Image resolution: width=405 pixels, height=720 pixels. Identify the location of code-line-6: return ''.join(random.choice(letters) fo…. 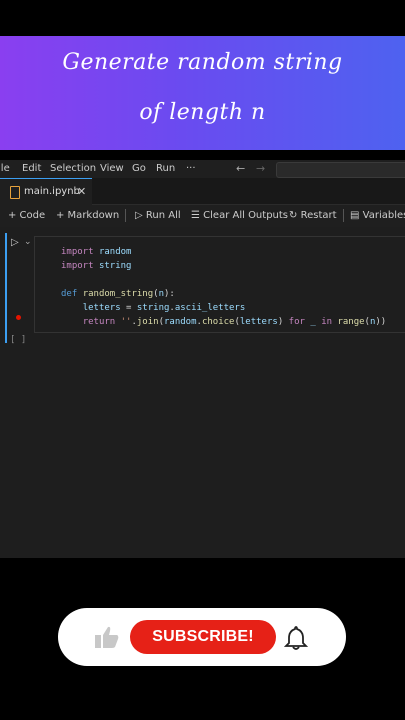
(234, 322).